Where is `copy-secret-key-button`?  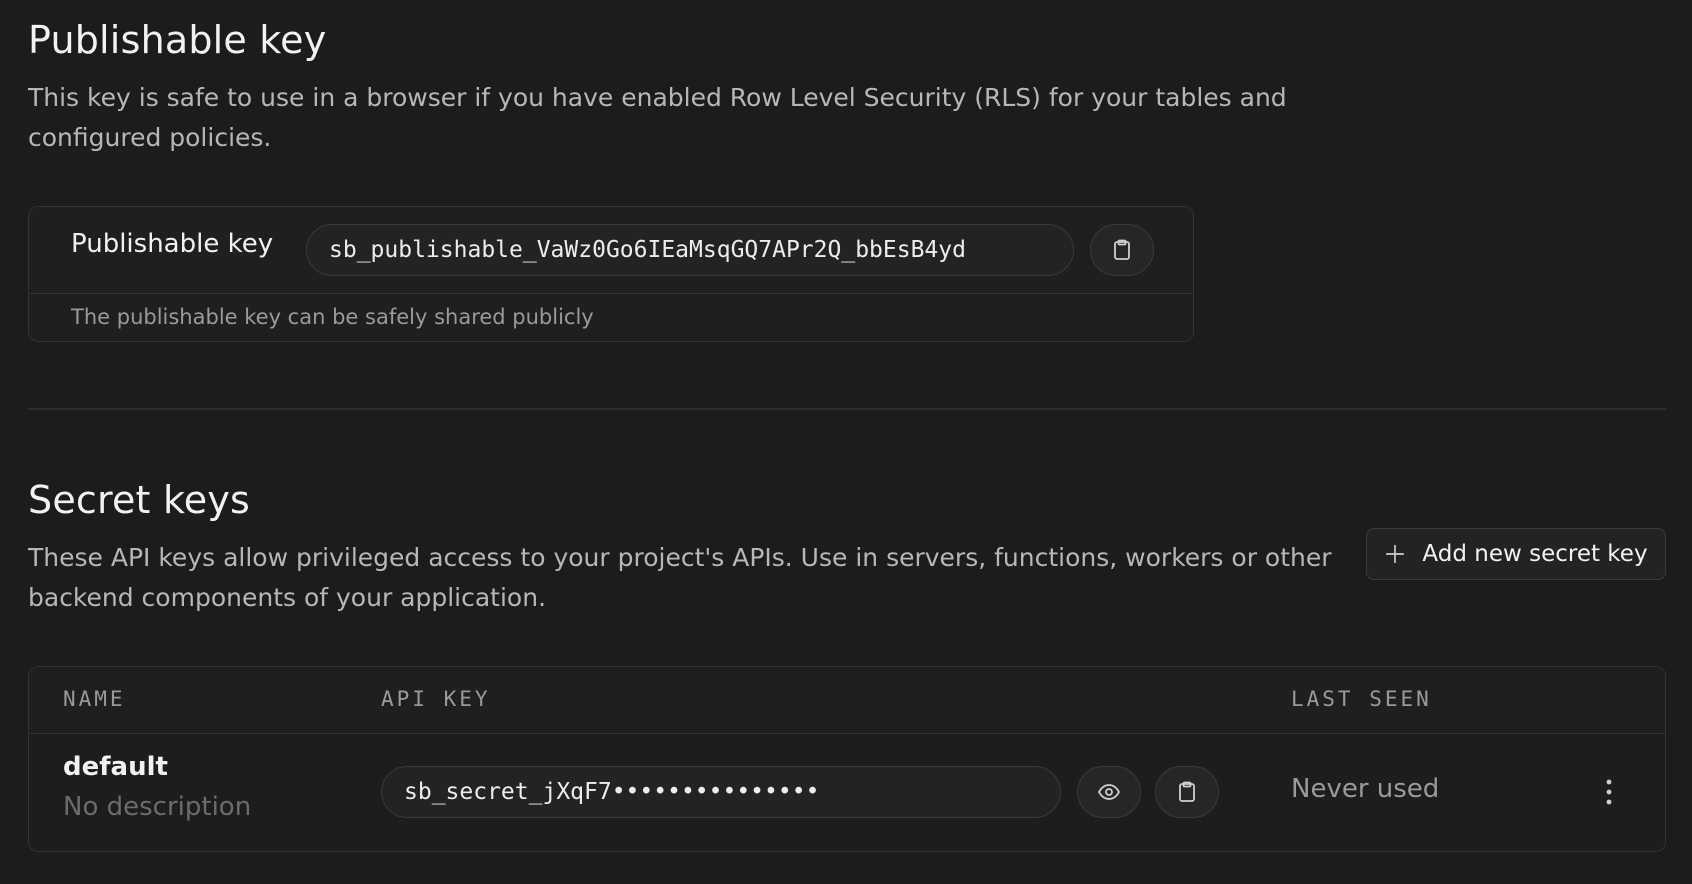
copy-secret-key-button is located at coordinates (1187, 792).